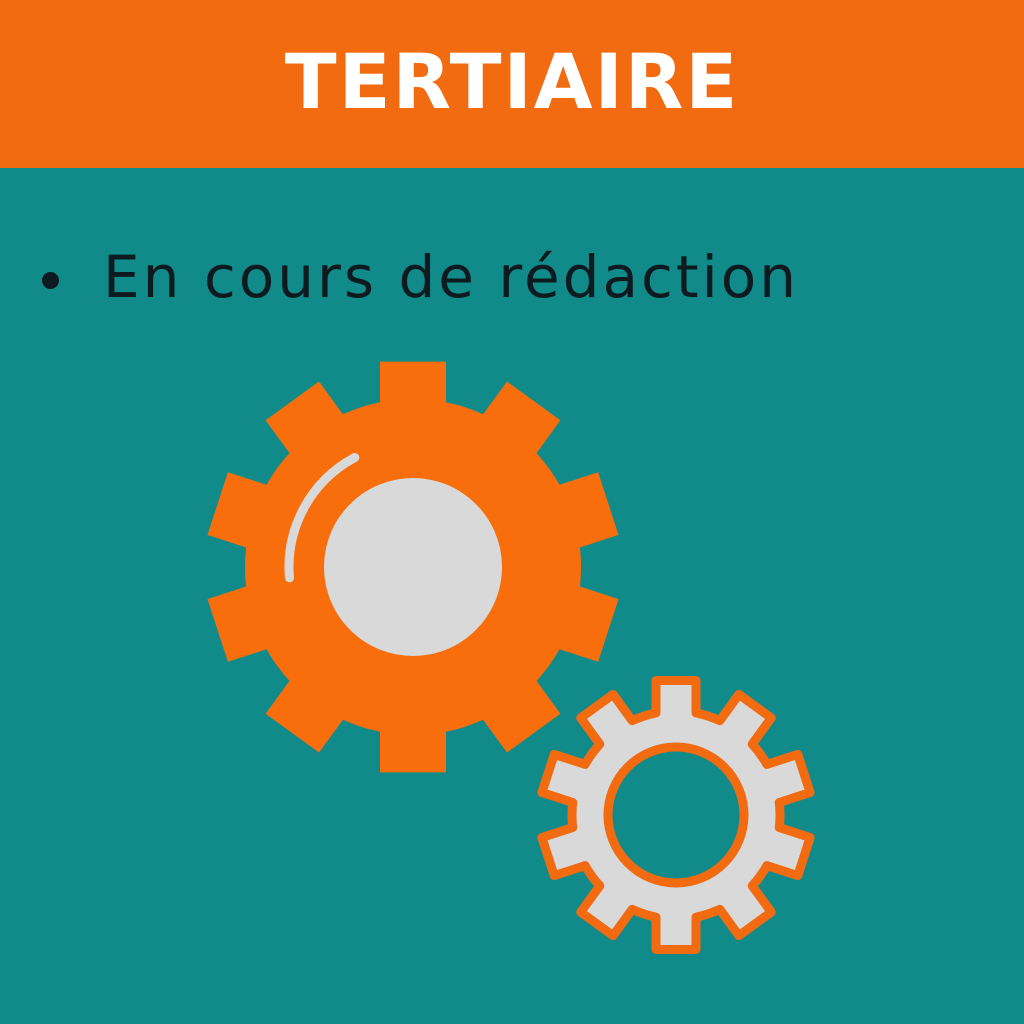 Image resolution: width=1024 pixels, height=1024 pixels. I want to click on small-gear-icon, so click(676, 815).